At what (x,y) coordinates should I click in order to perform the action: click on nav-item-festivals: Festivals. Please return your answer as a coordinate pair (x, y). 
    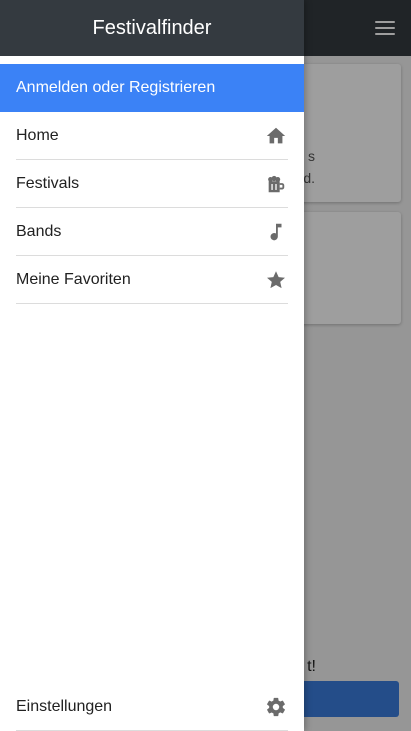
    Looking at the image, I should click on (152, 184).